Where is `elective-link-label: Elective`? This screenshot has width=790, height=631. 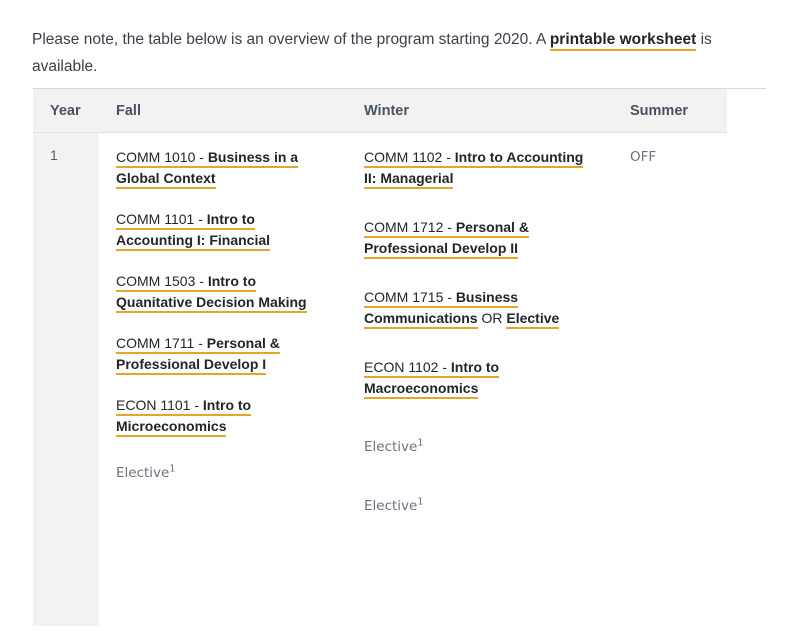
elective-link-label: Elective is located at coordinates (533, 318).